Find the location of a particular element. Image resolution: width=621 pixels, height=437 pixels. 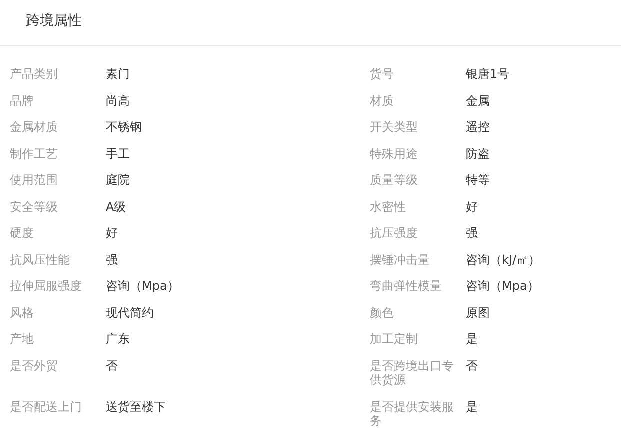

attribute-value: 素门 is located at coordinates (118, 74).